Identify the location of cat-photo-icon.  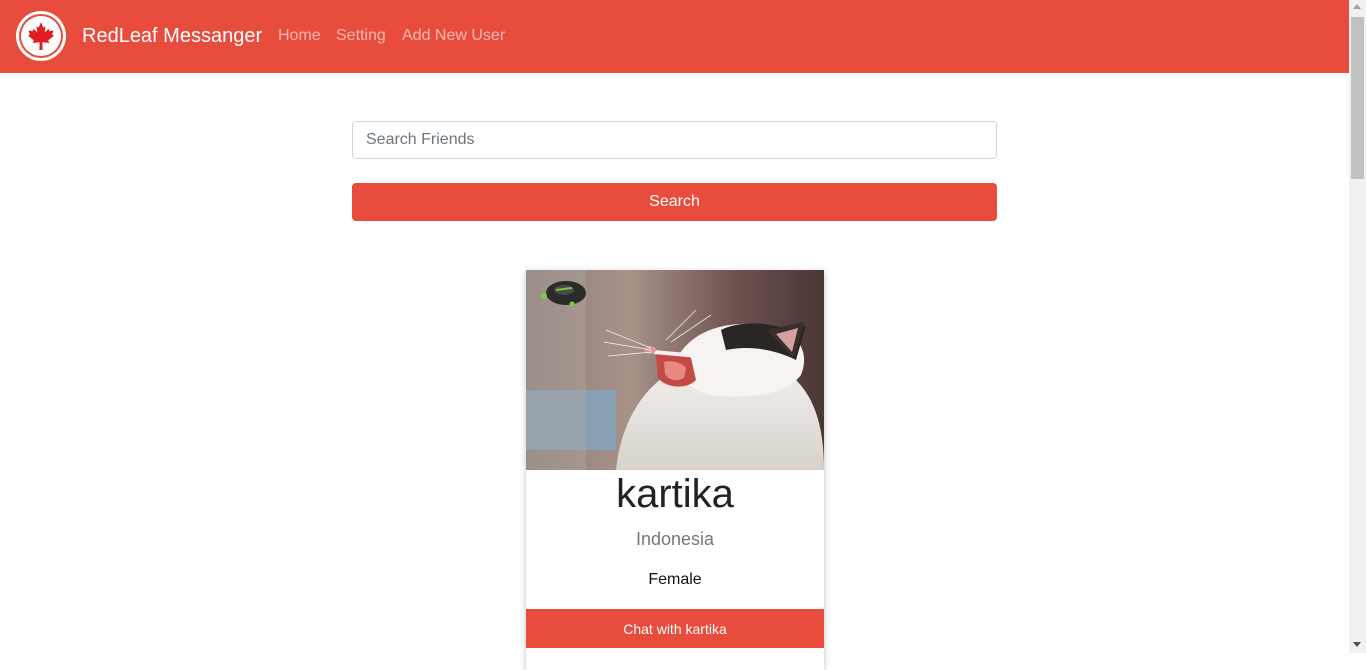
(675, 370).